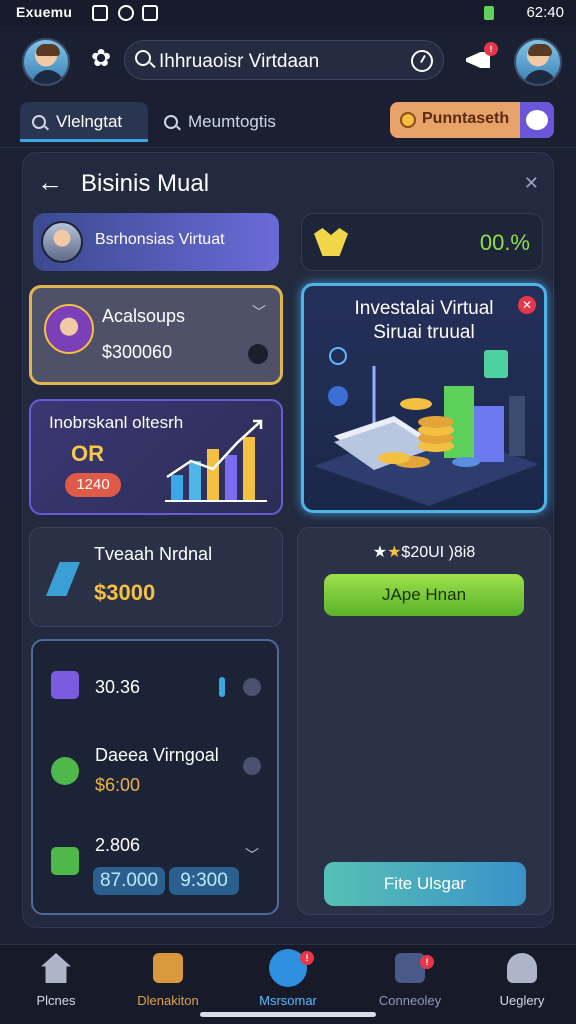  Describe the element at coordinates (150, 13) in the screenshot. I see `app-icon` at that location.